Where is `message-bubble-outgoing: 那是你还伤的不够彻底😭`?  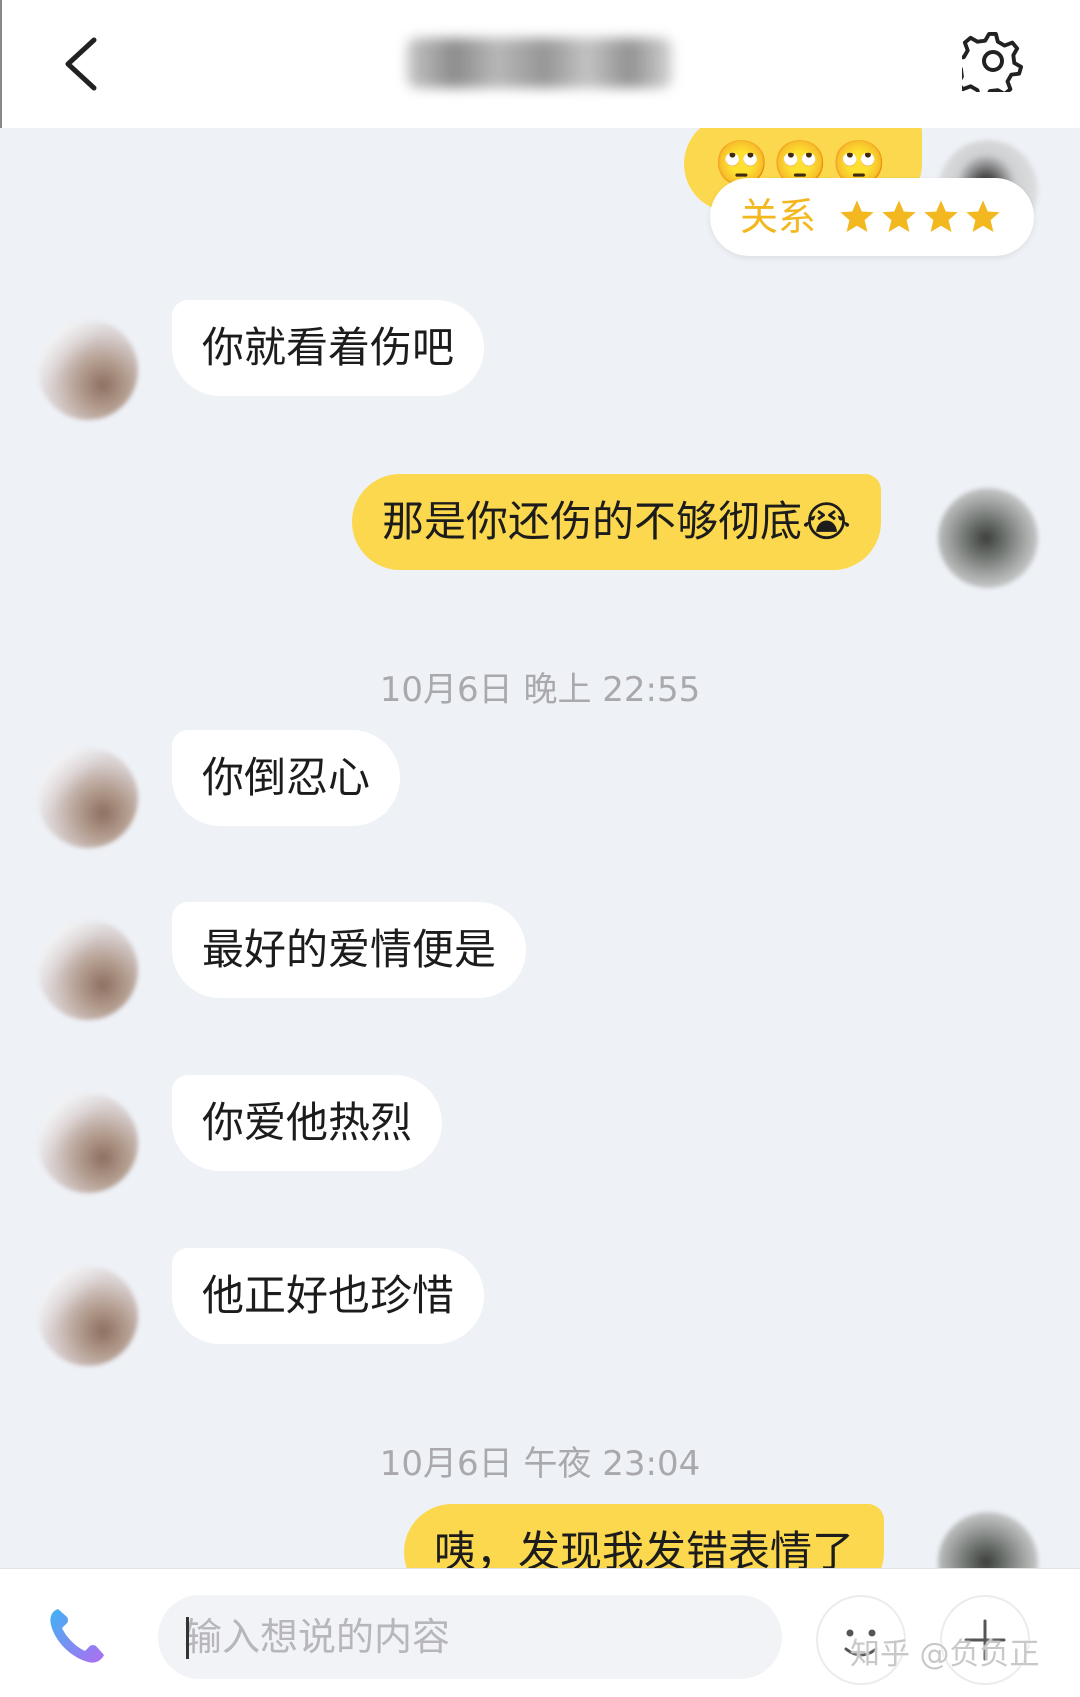 message-bubble-outgoing: 那是你还伤的不够彻底😭 is located at coordinates (617, 522).